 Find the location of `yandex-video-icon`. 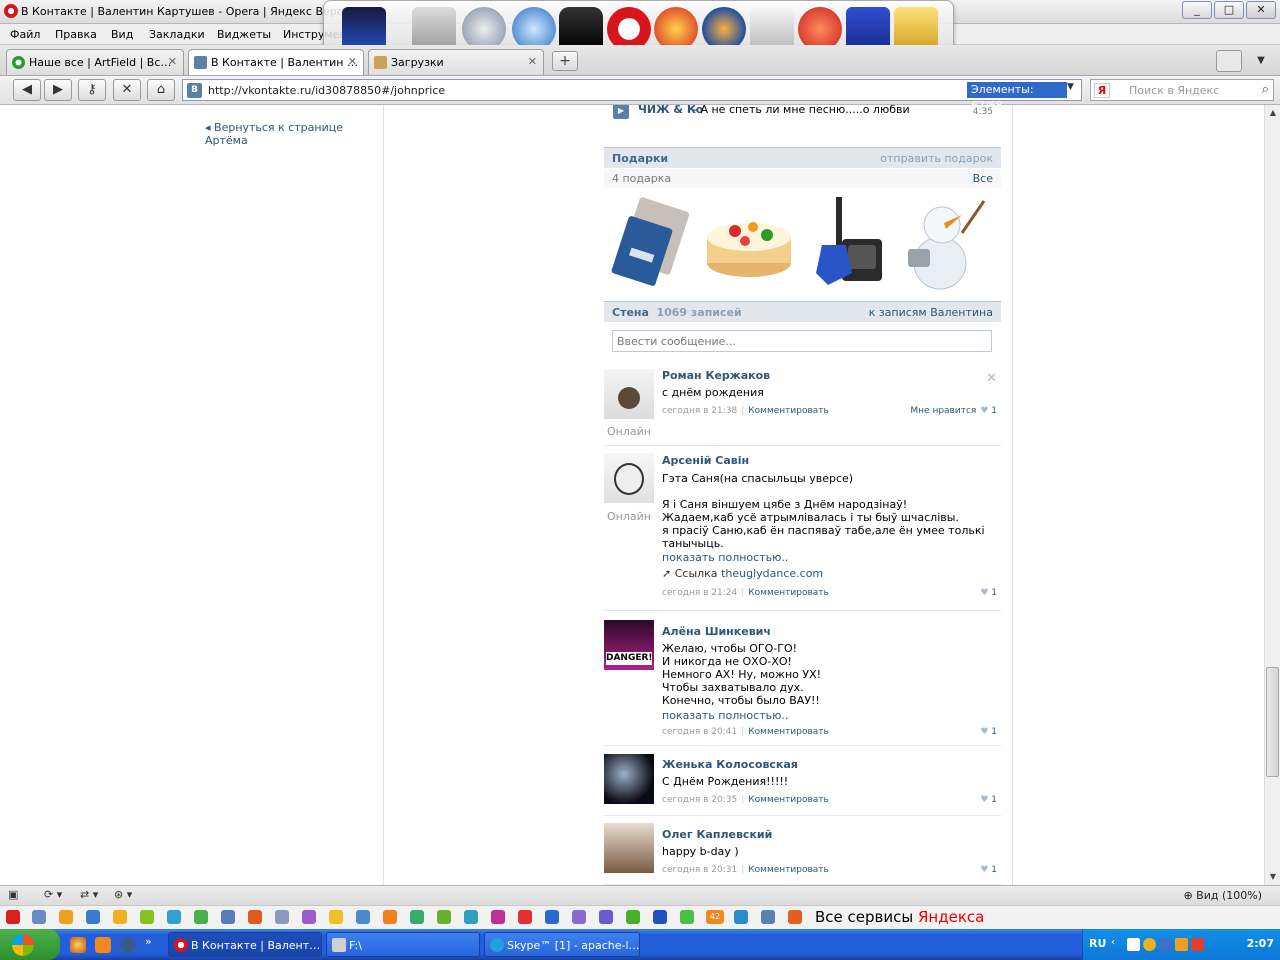

yandex-video-icon is located at coordinates (336, 917).